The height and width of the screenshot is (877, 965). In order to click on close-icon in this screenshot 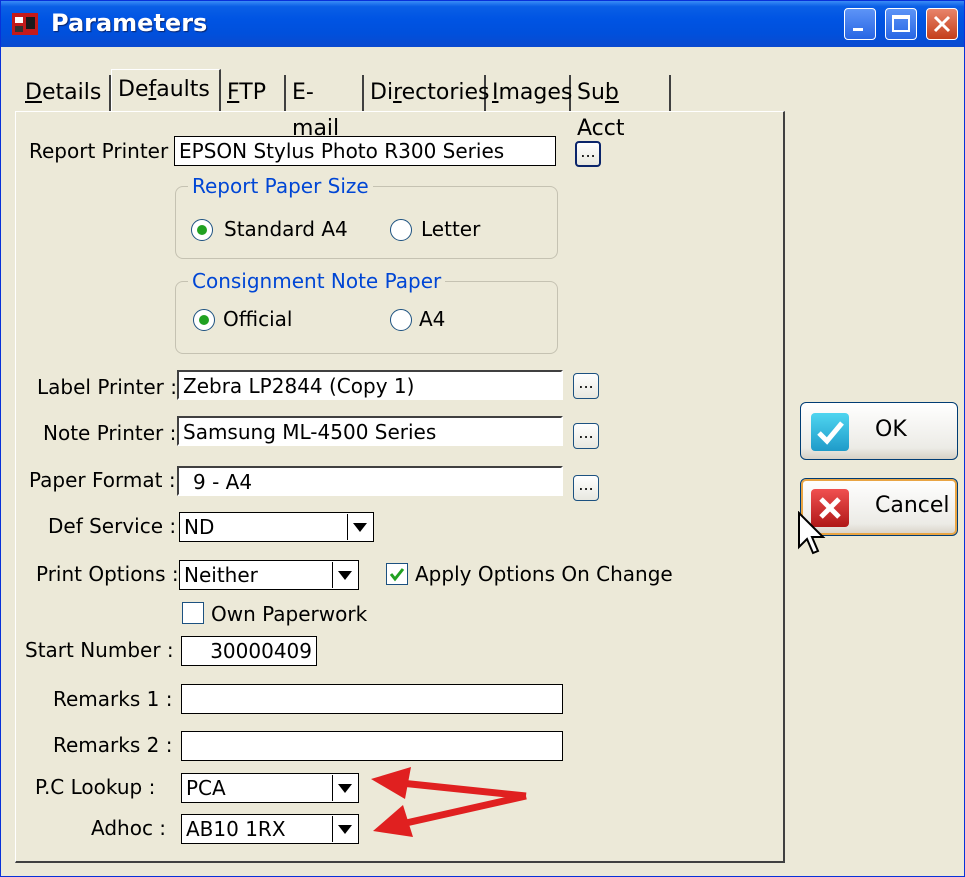, I will do `click(942, 24)`.